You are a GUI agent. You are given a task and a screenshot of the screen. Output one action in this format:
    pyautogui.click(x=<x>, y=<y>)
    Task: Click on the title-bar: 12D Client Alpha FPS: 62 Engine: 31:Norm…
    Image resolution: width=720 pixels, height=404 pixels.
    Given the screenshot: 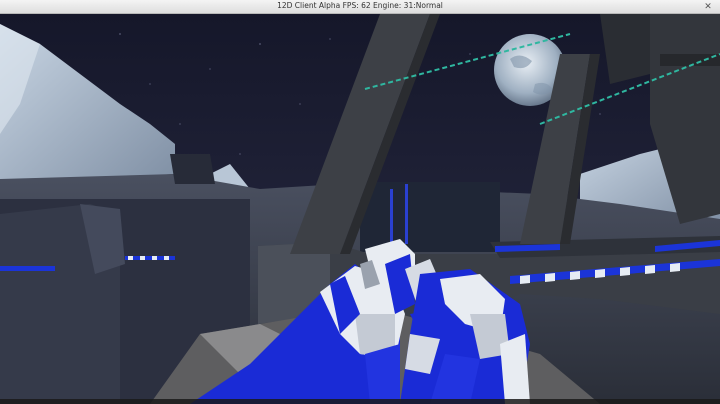 What is the action you would take?
    pyautogui.click(x=360, y=7)
    